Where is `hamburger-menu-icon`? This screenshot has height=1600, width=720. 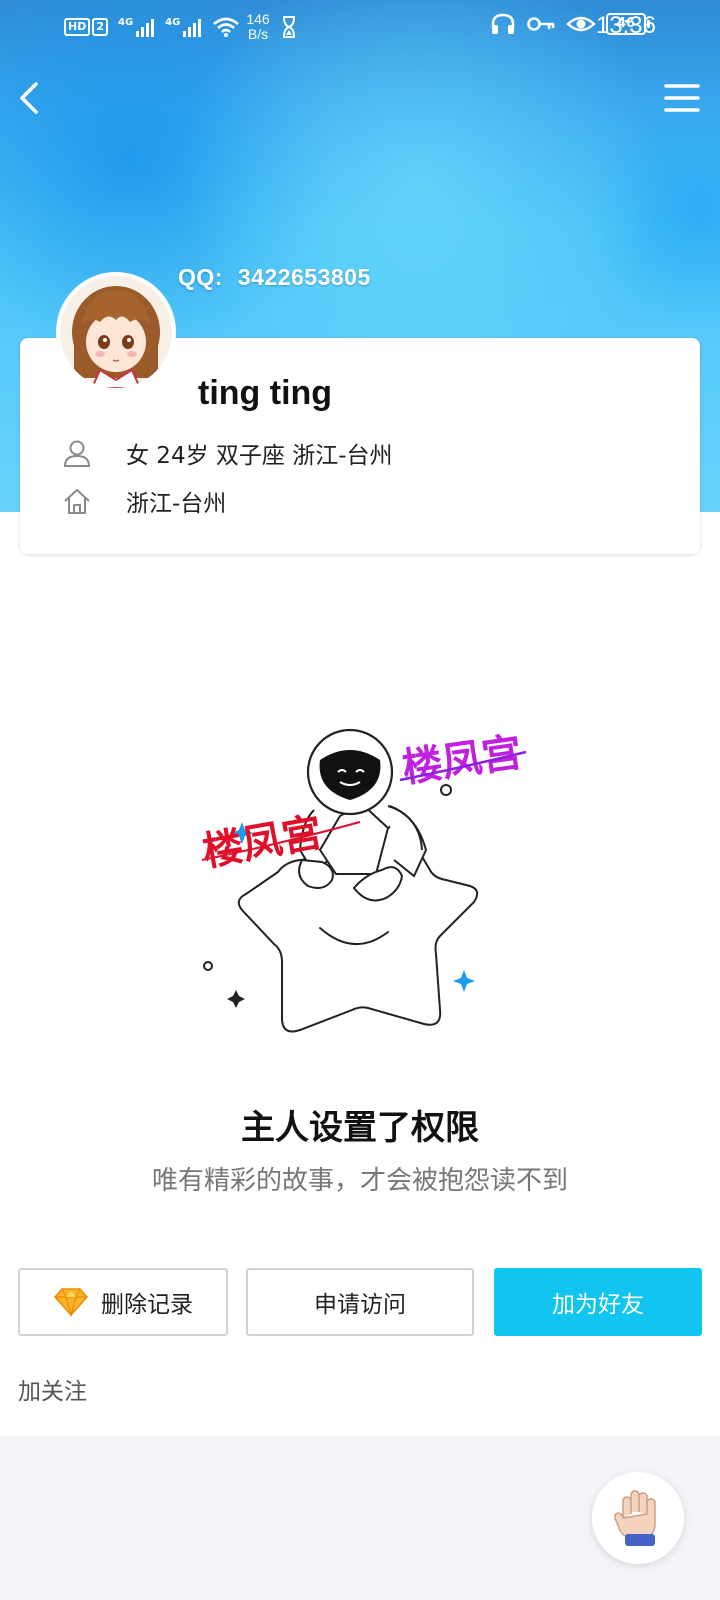
hamburger-menu-icon is located at coordinates (682, 98).